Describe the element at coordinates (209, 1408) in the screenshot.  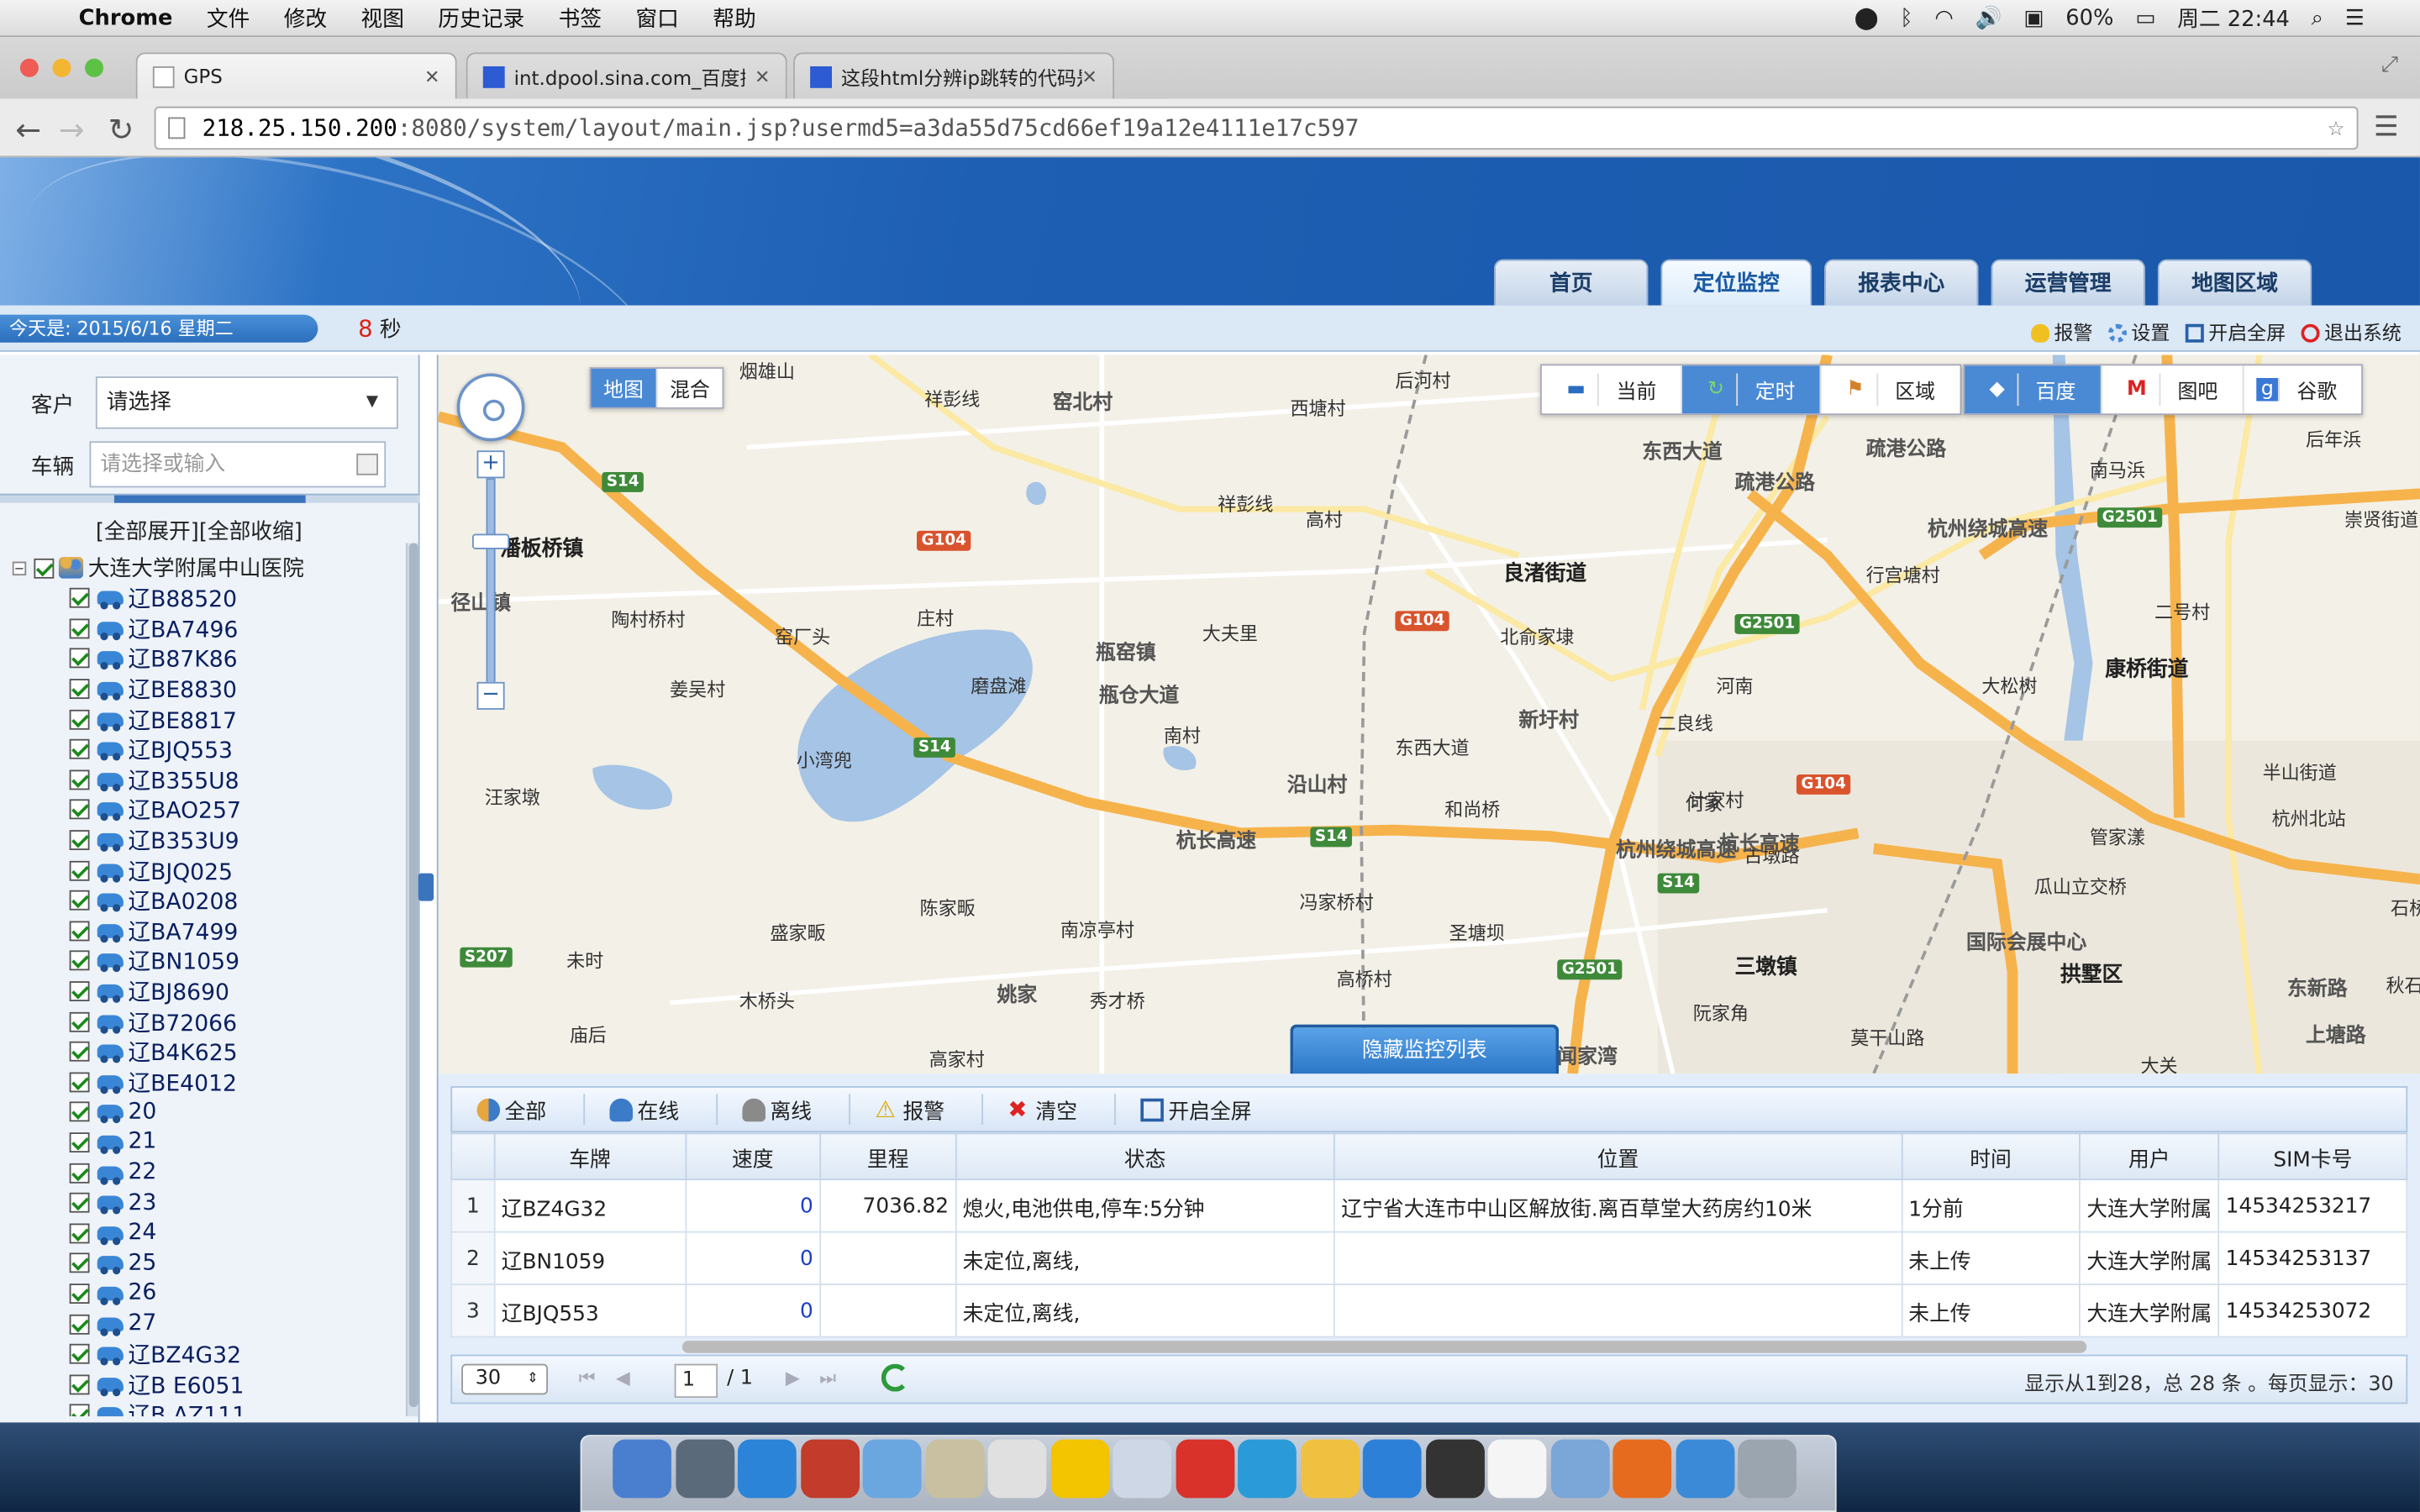
I see `vehicle-tree-item: 辽B AZ111` at that location.